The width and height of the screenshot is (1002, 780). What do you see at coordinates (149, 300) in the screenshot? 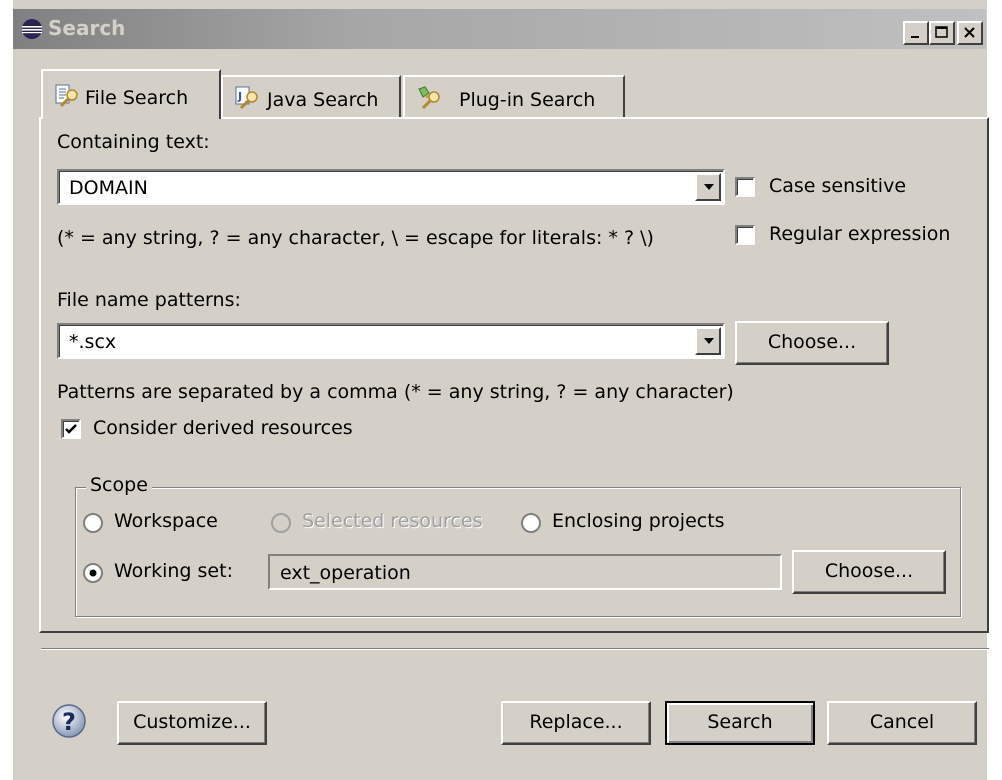
I see `file-name-patterns-label: File name patterns:` at bounding box center [149, 300].